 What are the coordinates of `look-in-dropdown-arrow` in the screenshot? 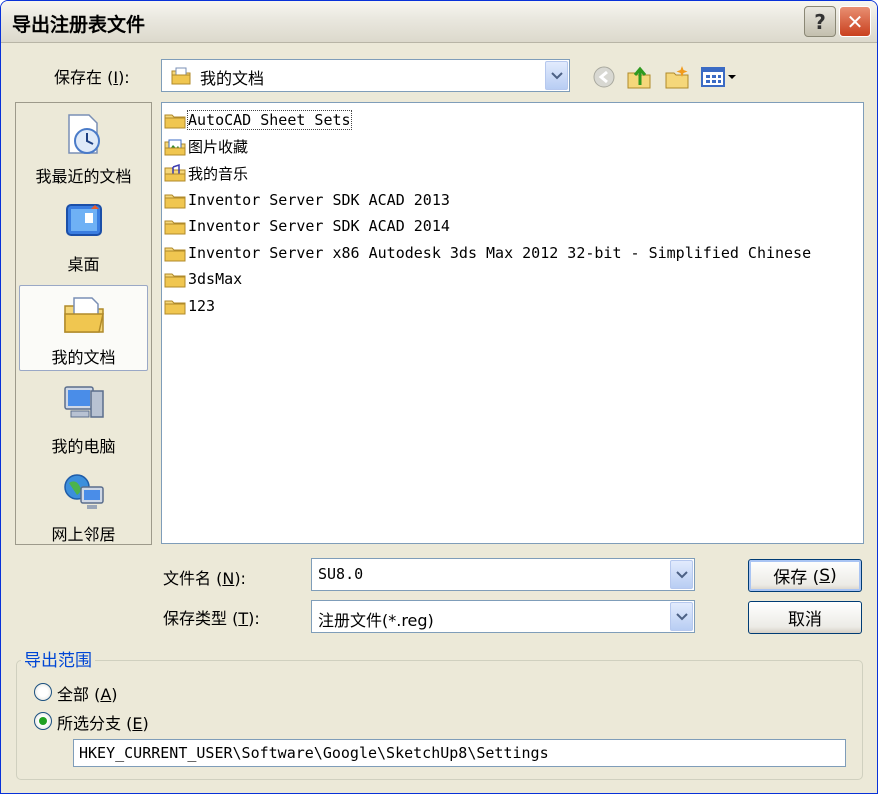 It's located at (556, 75).